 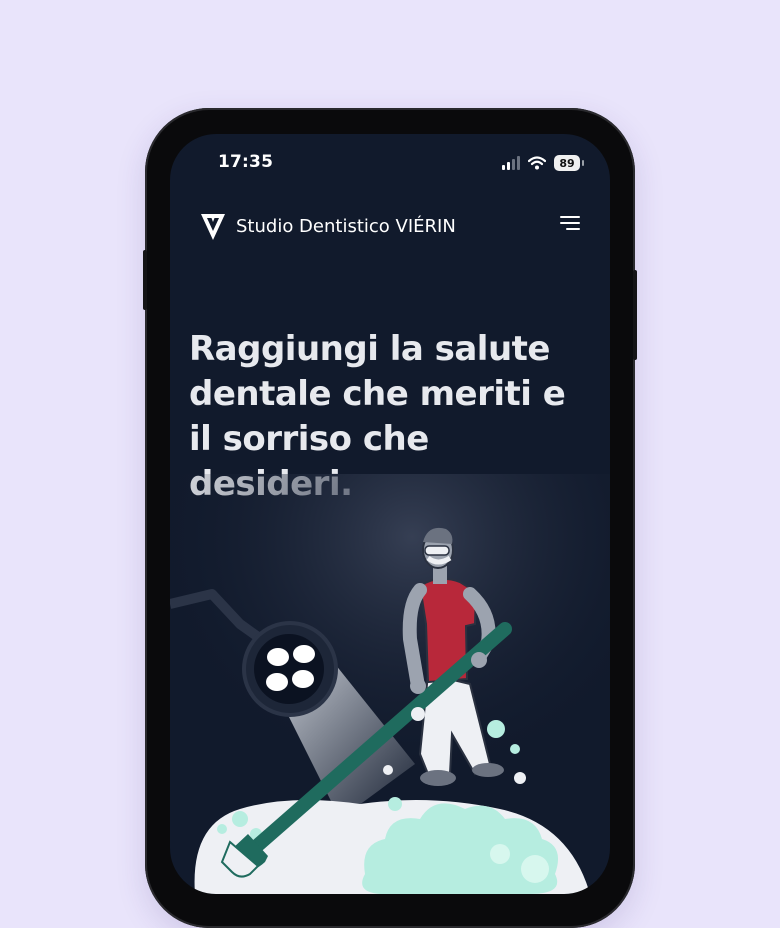 I want to click on status-icons: 89, so click(x=543, y=163).